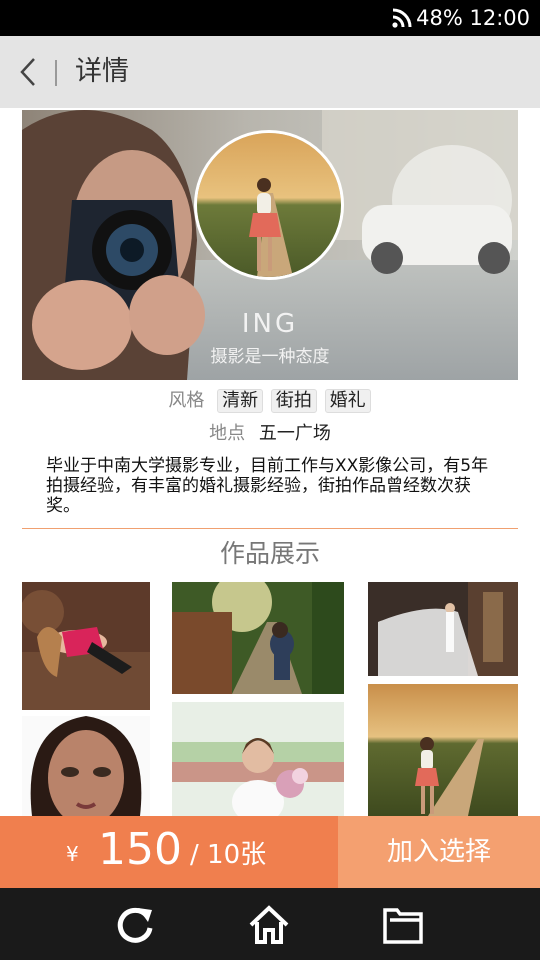 Image resolution: width=540 pixels, height=960 pixels. Describe the element at coordinates (270, 357) in the screenshot. I see `photographer-motto: 摄影是一种态度` at that location.